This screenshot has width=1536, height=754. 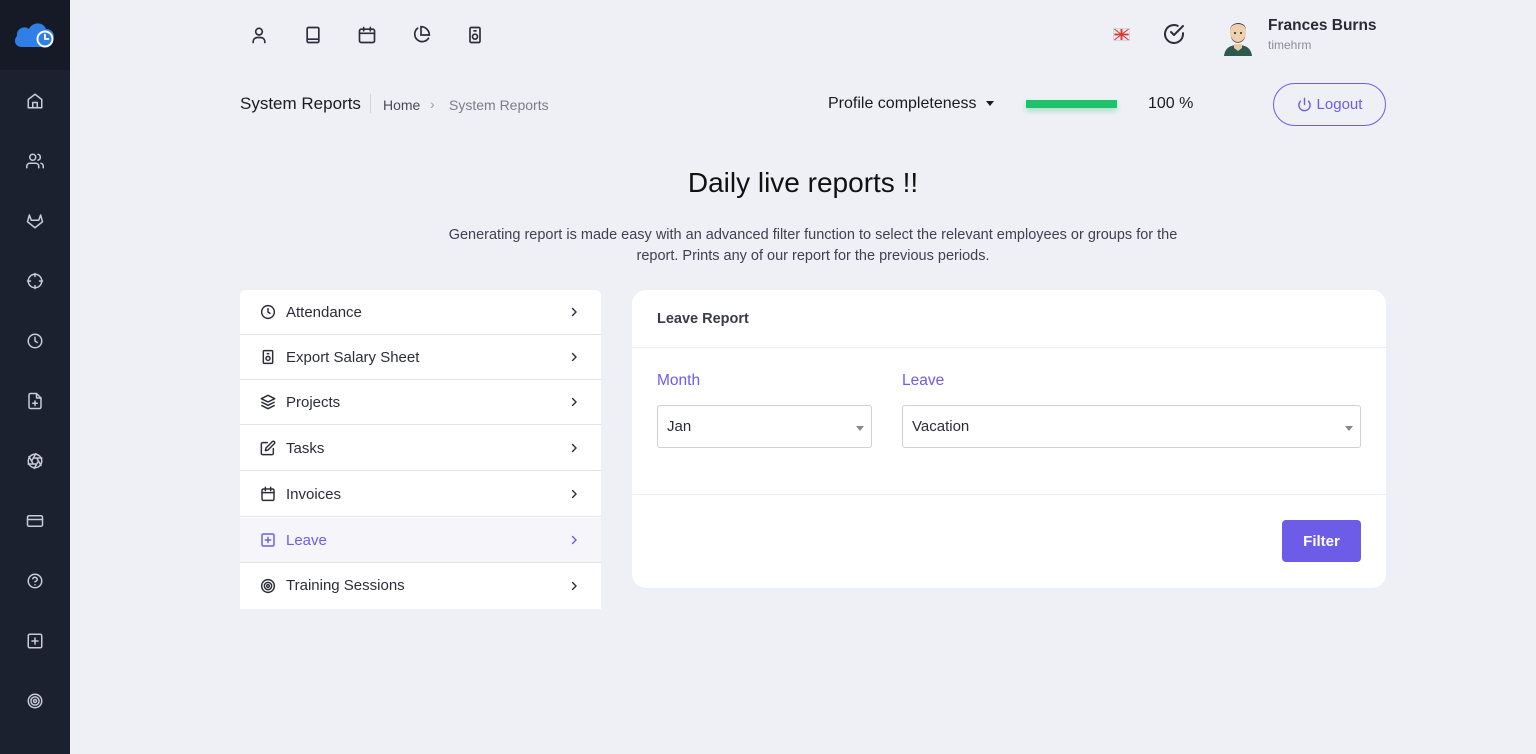 I want to click on pie-chart-icon, so click(x=422, y=34).